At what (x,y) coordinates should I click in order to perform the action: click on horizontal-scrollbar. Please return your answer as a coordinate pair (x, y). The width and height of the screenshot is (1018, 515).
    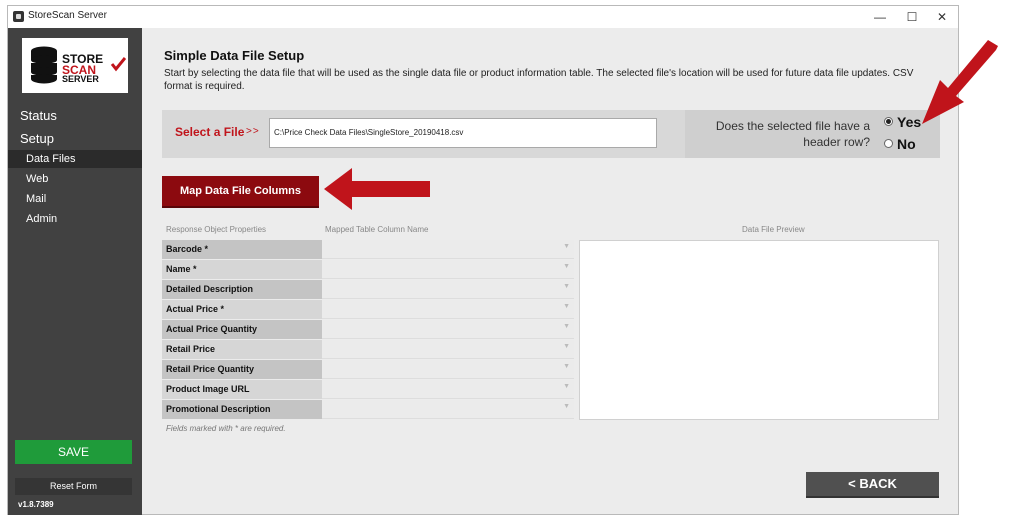
    Looking at the image, I should click on (759, 414).